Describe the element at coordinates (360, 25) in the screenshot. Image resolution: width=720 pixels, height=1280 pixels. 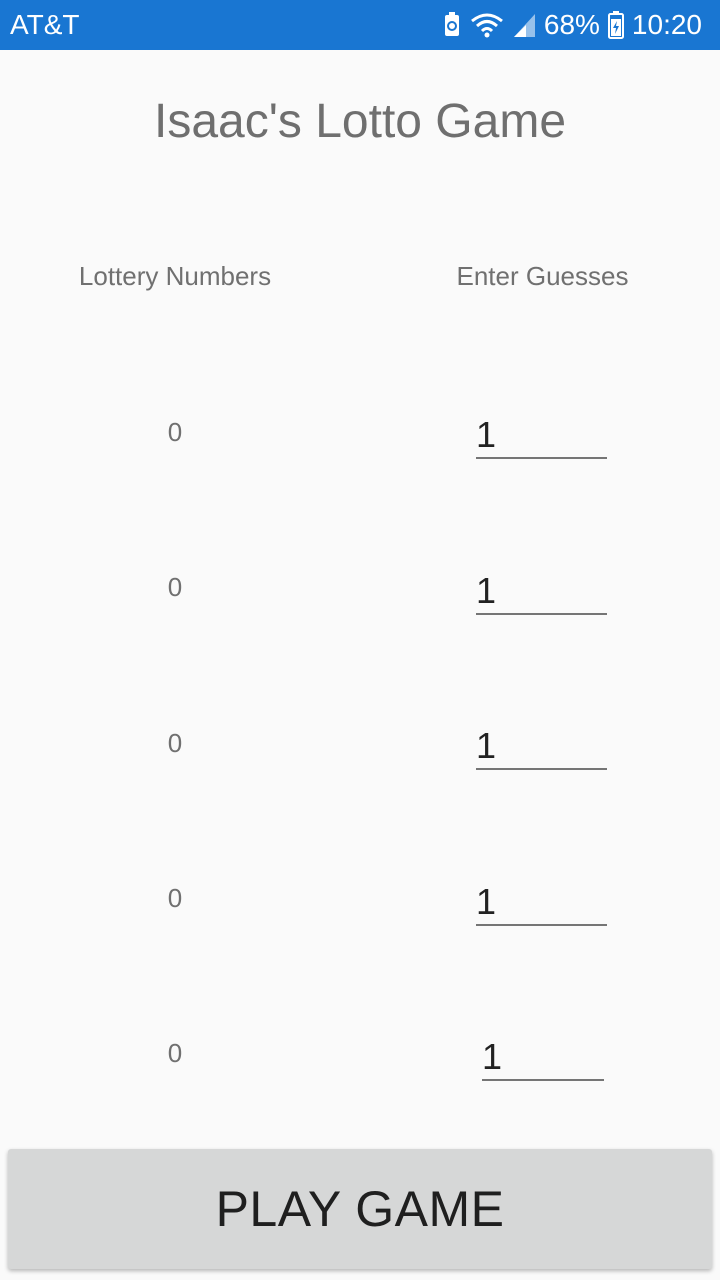
I see `status-bar: AT&T 68% 10:20` at that location.